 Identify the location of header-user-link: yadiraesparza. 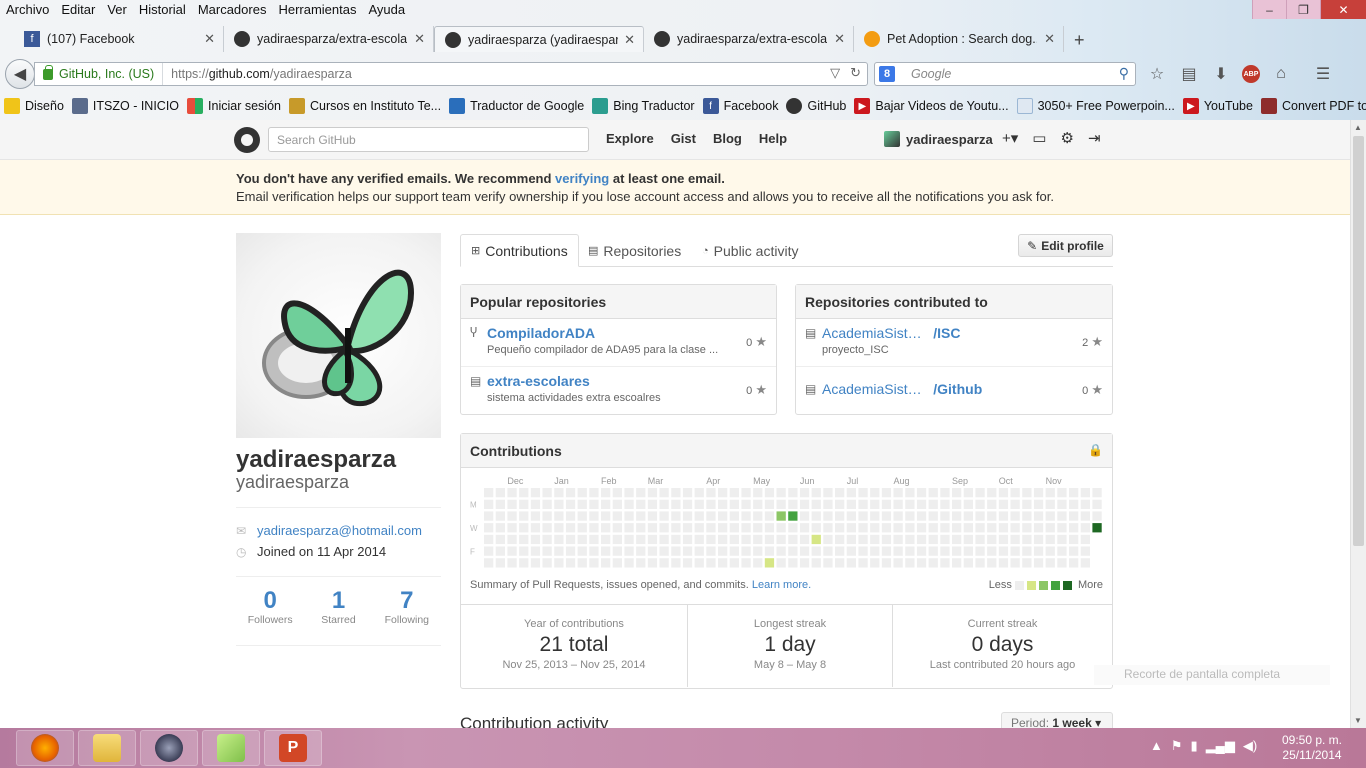
(938, 139).